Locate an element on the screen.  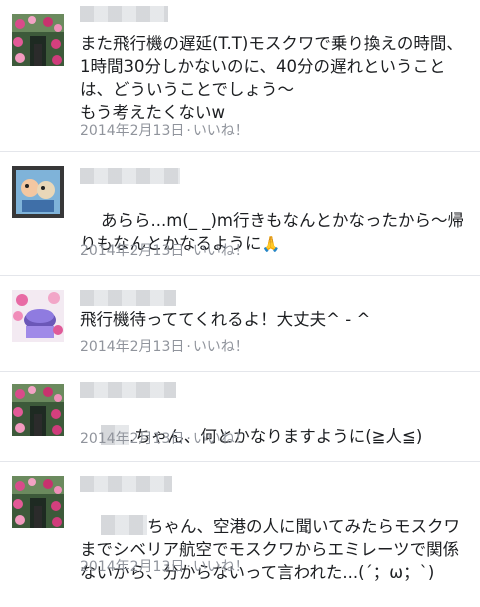
cupcake-photo-icon is located at coordinates (38, 316).